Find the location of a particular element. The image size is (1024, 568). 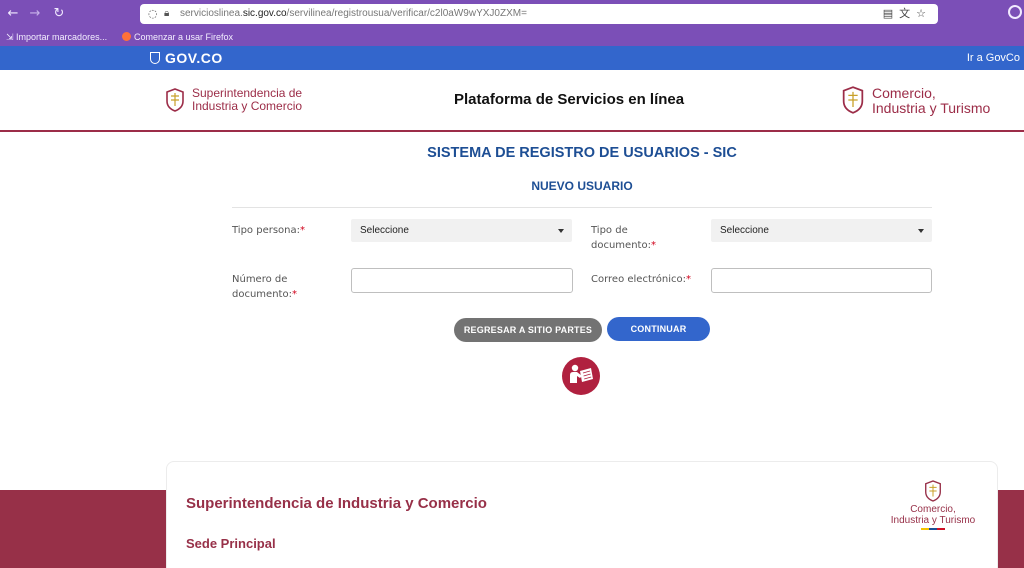

correo-input is located at coordinates (821, 280).